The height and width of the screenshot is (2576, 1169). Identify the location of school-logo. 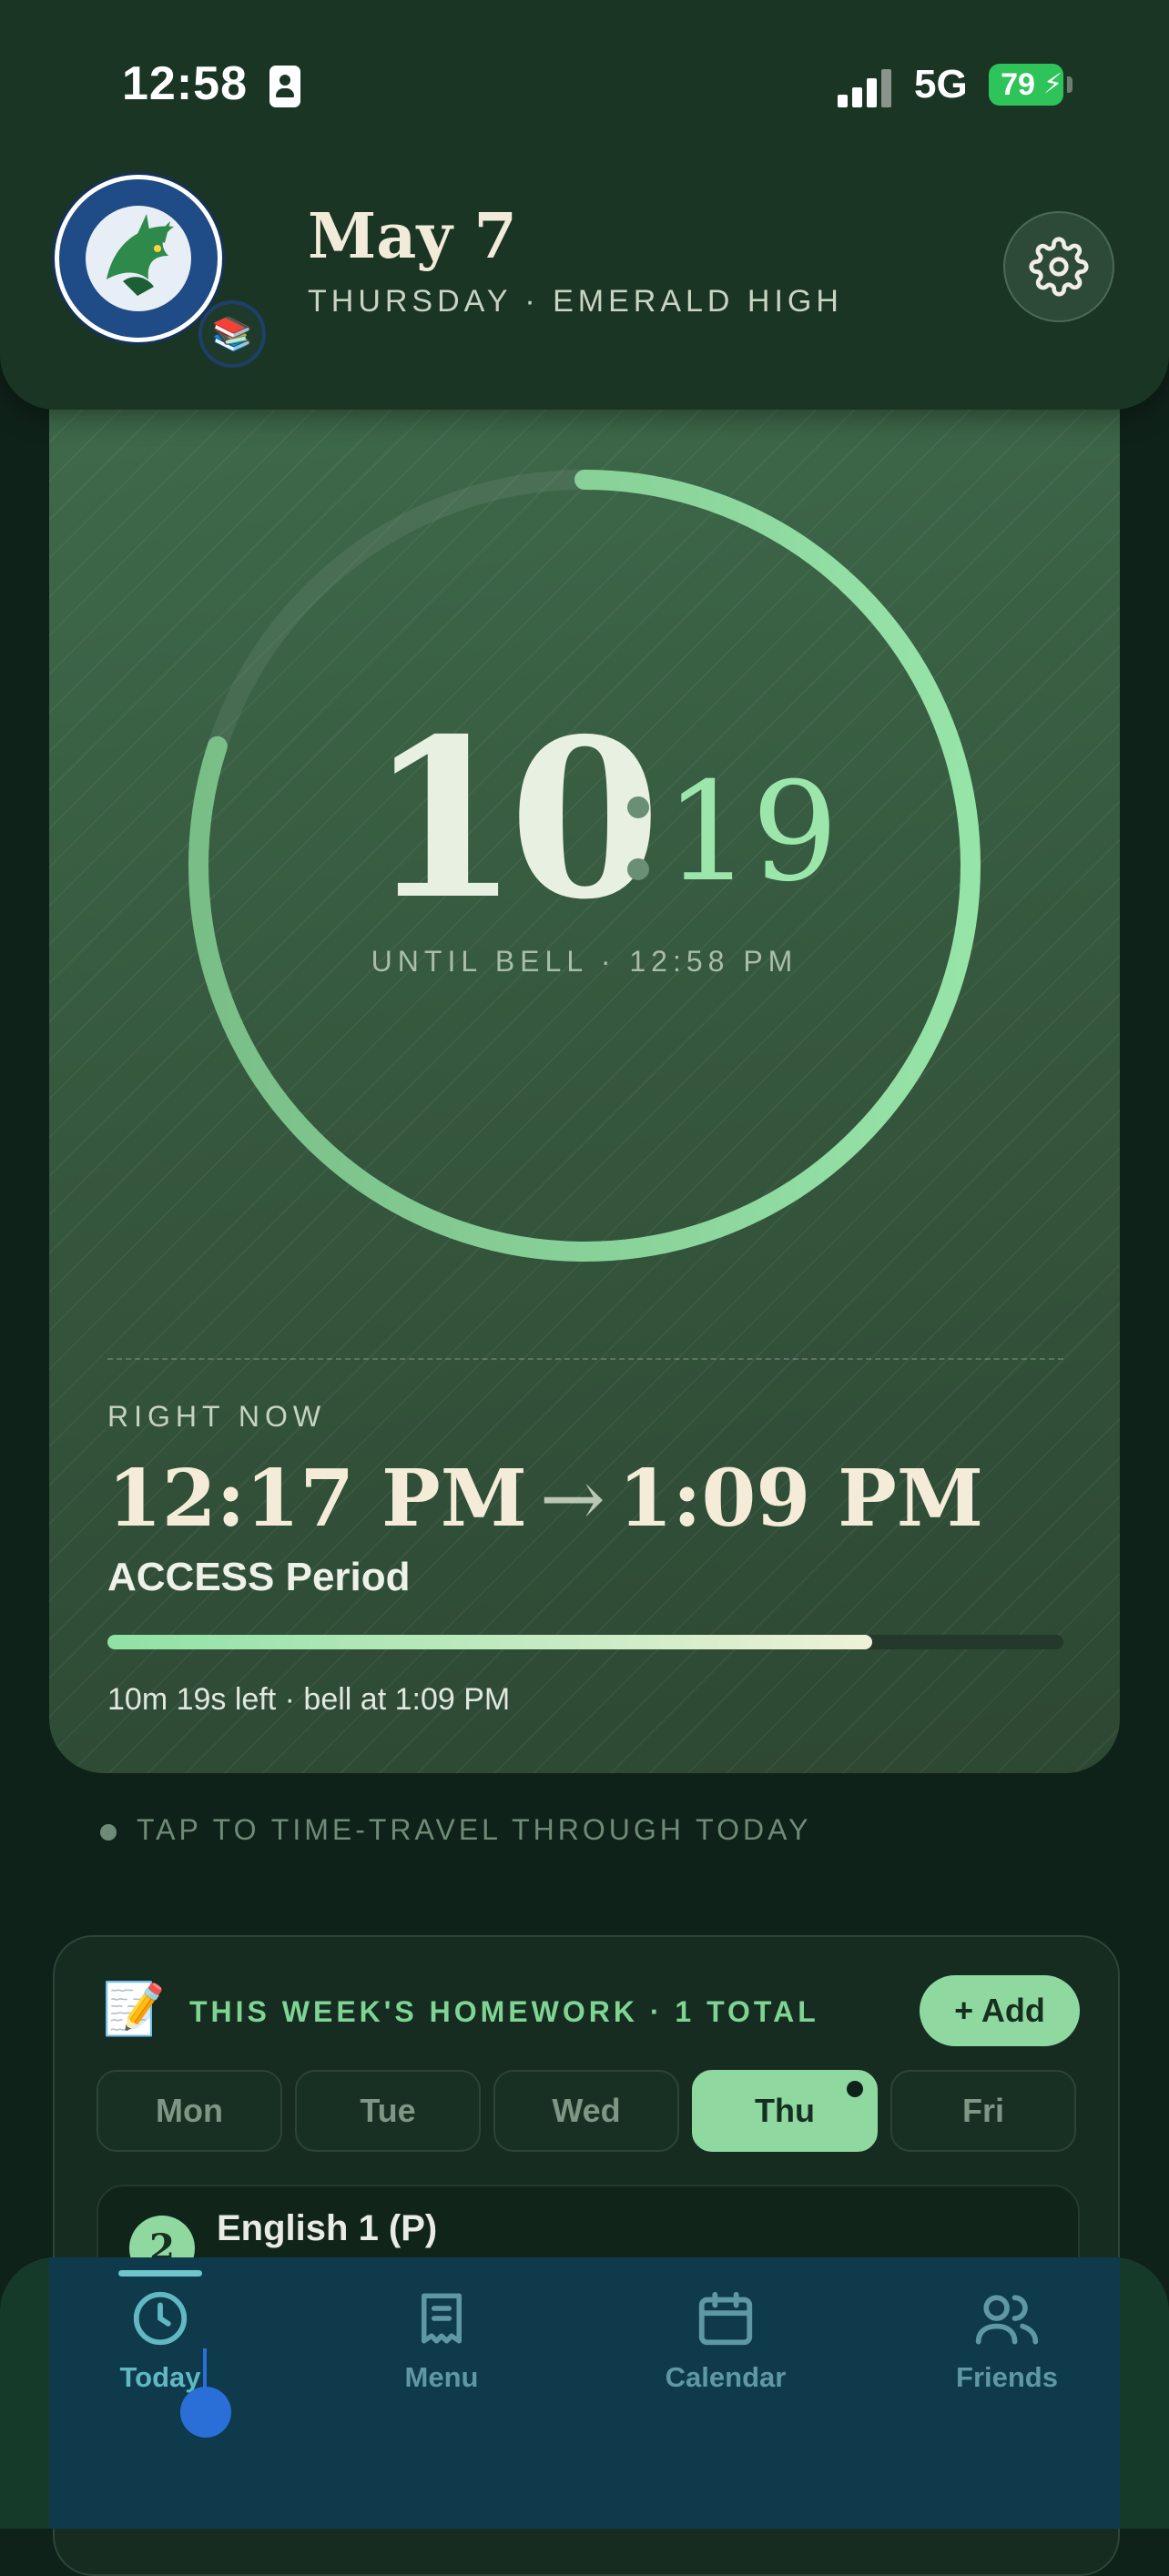
(138, 258).